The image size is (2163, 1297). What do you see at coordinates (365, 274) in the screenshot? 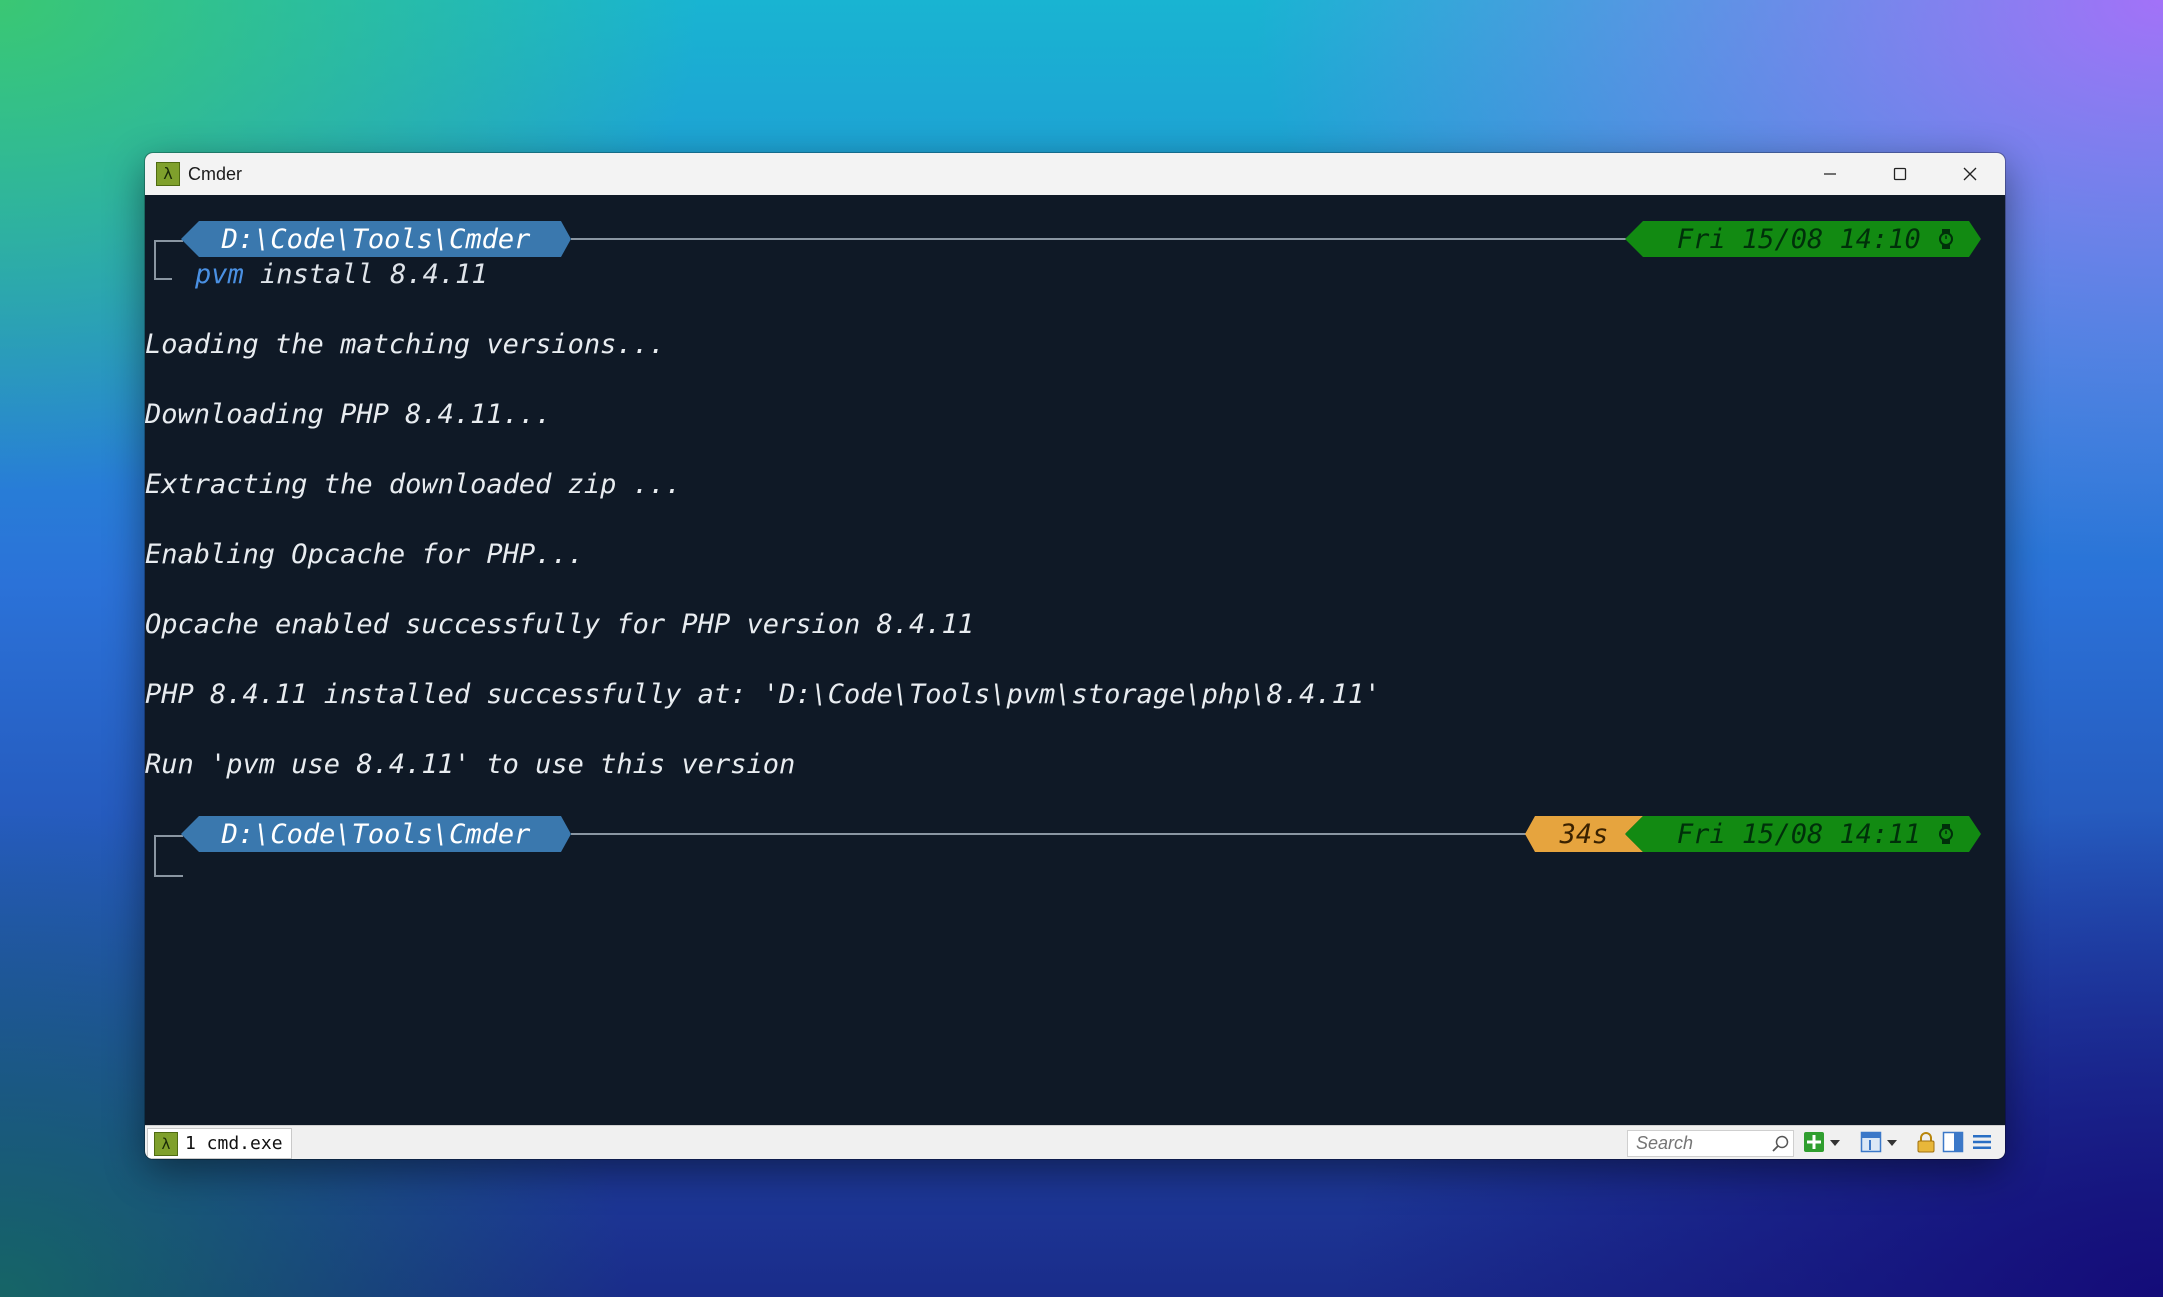
I see `command-args: install 8.4.11` at bounding box center [365, 274].